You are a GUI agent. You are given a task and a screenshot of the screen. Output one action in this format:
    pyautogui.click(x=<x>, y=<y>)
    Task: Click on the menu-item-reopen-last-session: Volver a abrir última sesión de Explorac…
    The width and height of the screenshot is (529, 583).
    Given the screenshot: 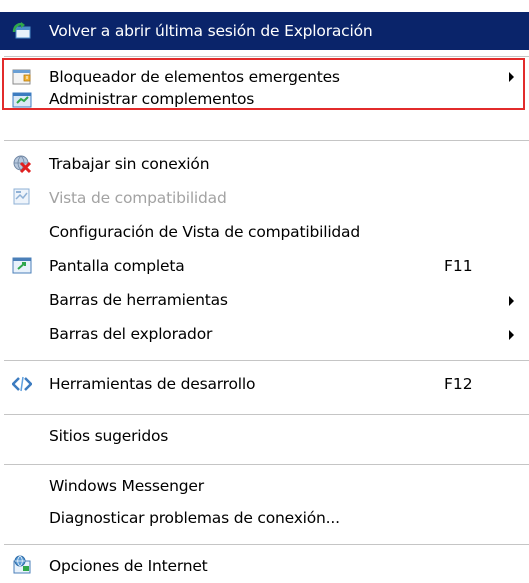 What is the action you would take?
    pyautogui.click(x=264, y=31)
    